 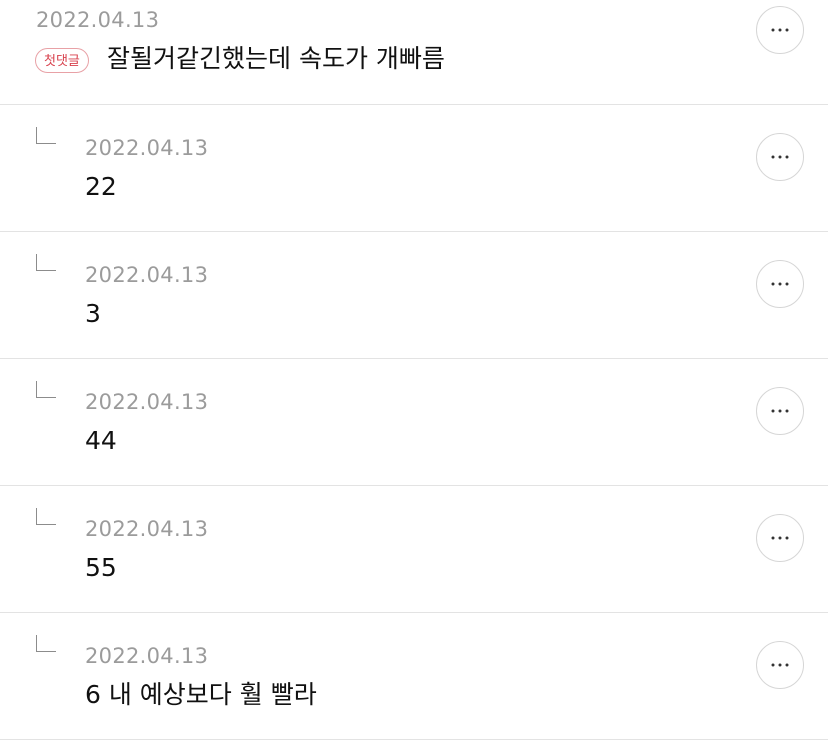 I want to click on comment-text: 6 내 예상보다 훨 빨라, so click(x=201, y=694).